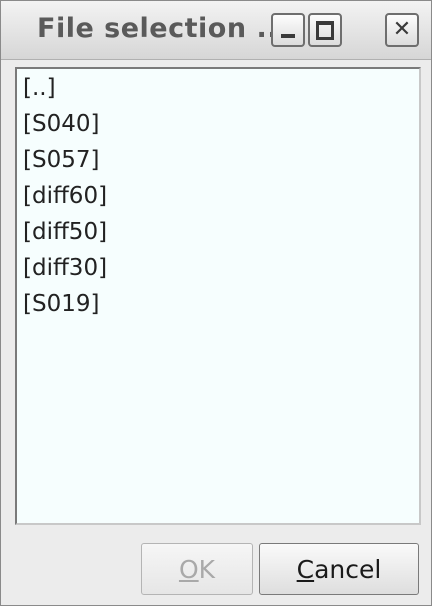 The height and width of the screenshot is (606, 432). What do you see at coordinates (65, 196) in the screenshot?
I see `list-item: [diff60]` at bounding box center [65, 196].